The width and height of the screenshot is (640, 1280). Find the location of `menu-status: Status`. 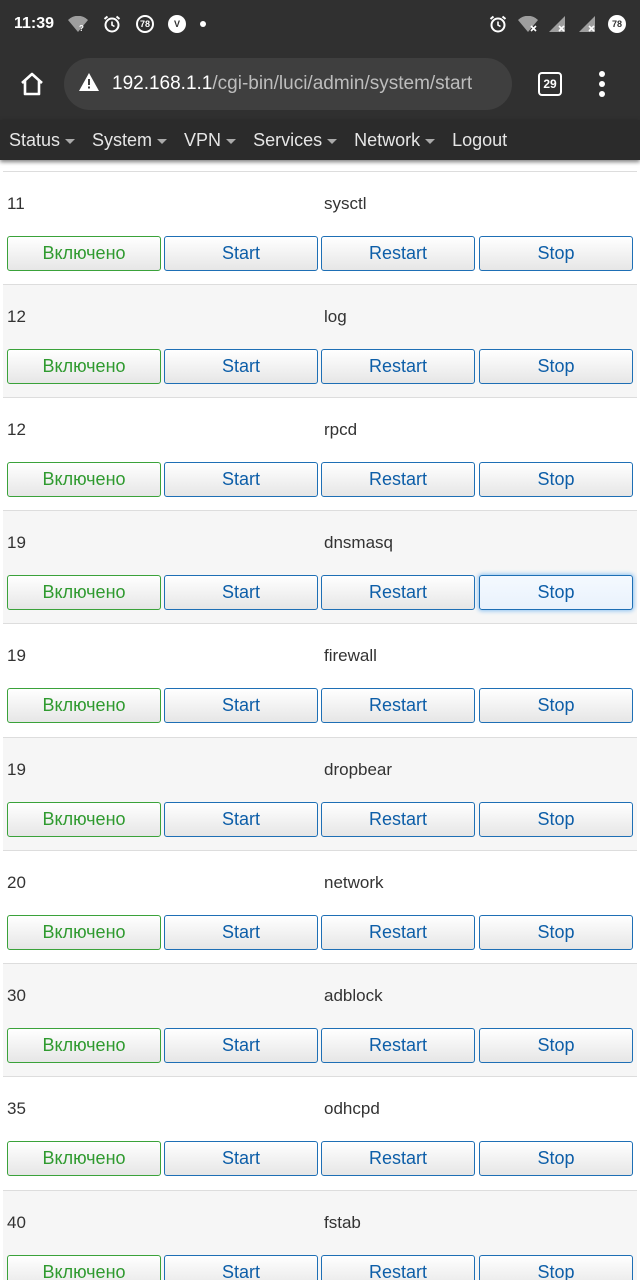

menu-status: Status is located at coordinates (42, 140).